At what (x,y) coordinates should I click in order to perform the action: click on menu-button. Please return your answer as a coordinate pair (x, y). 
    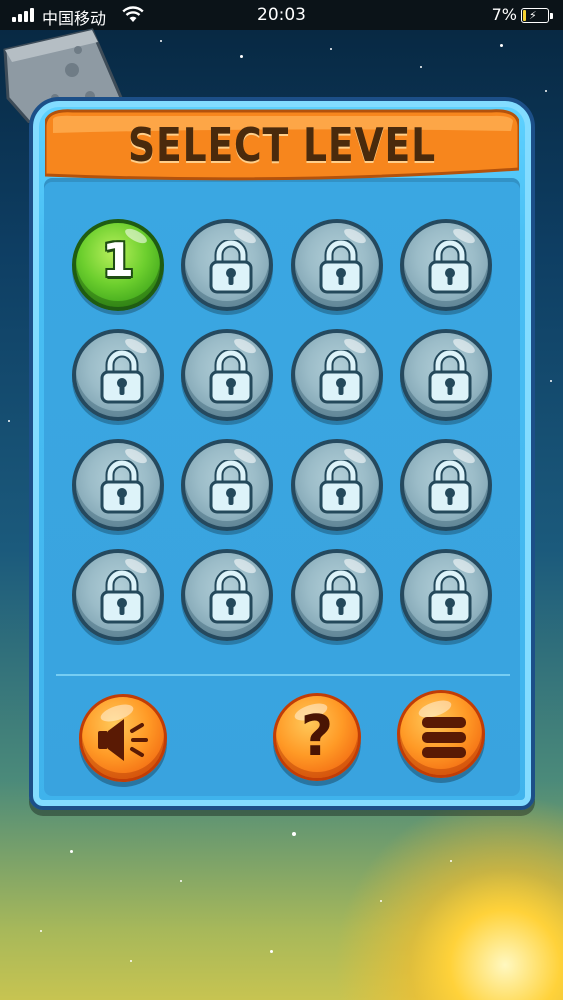
    Looking at the image, I should click on (441, 734).